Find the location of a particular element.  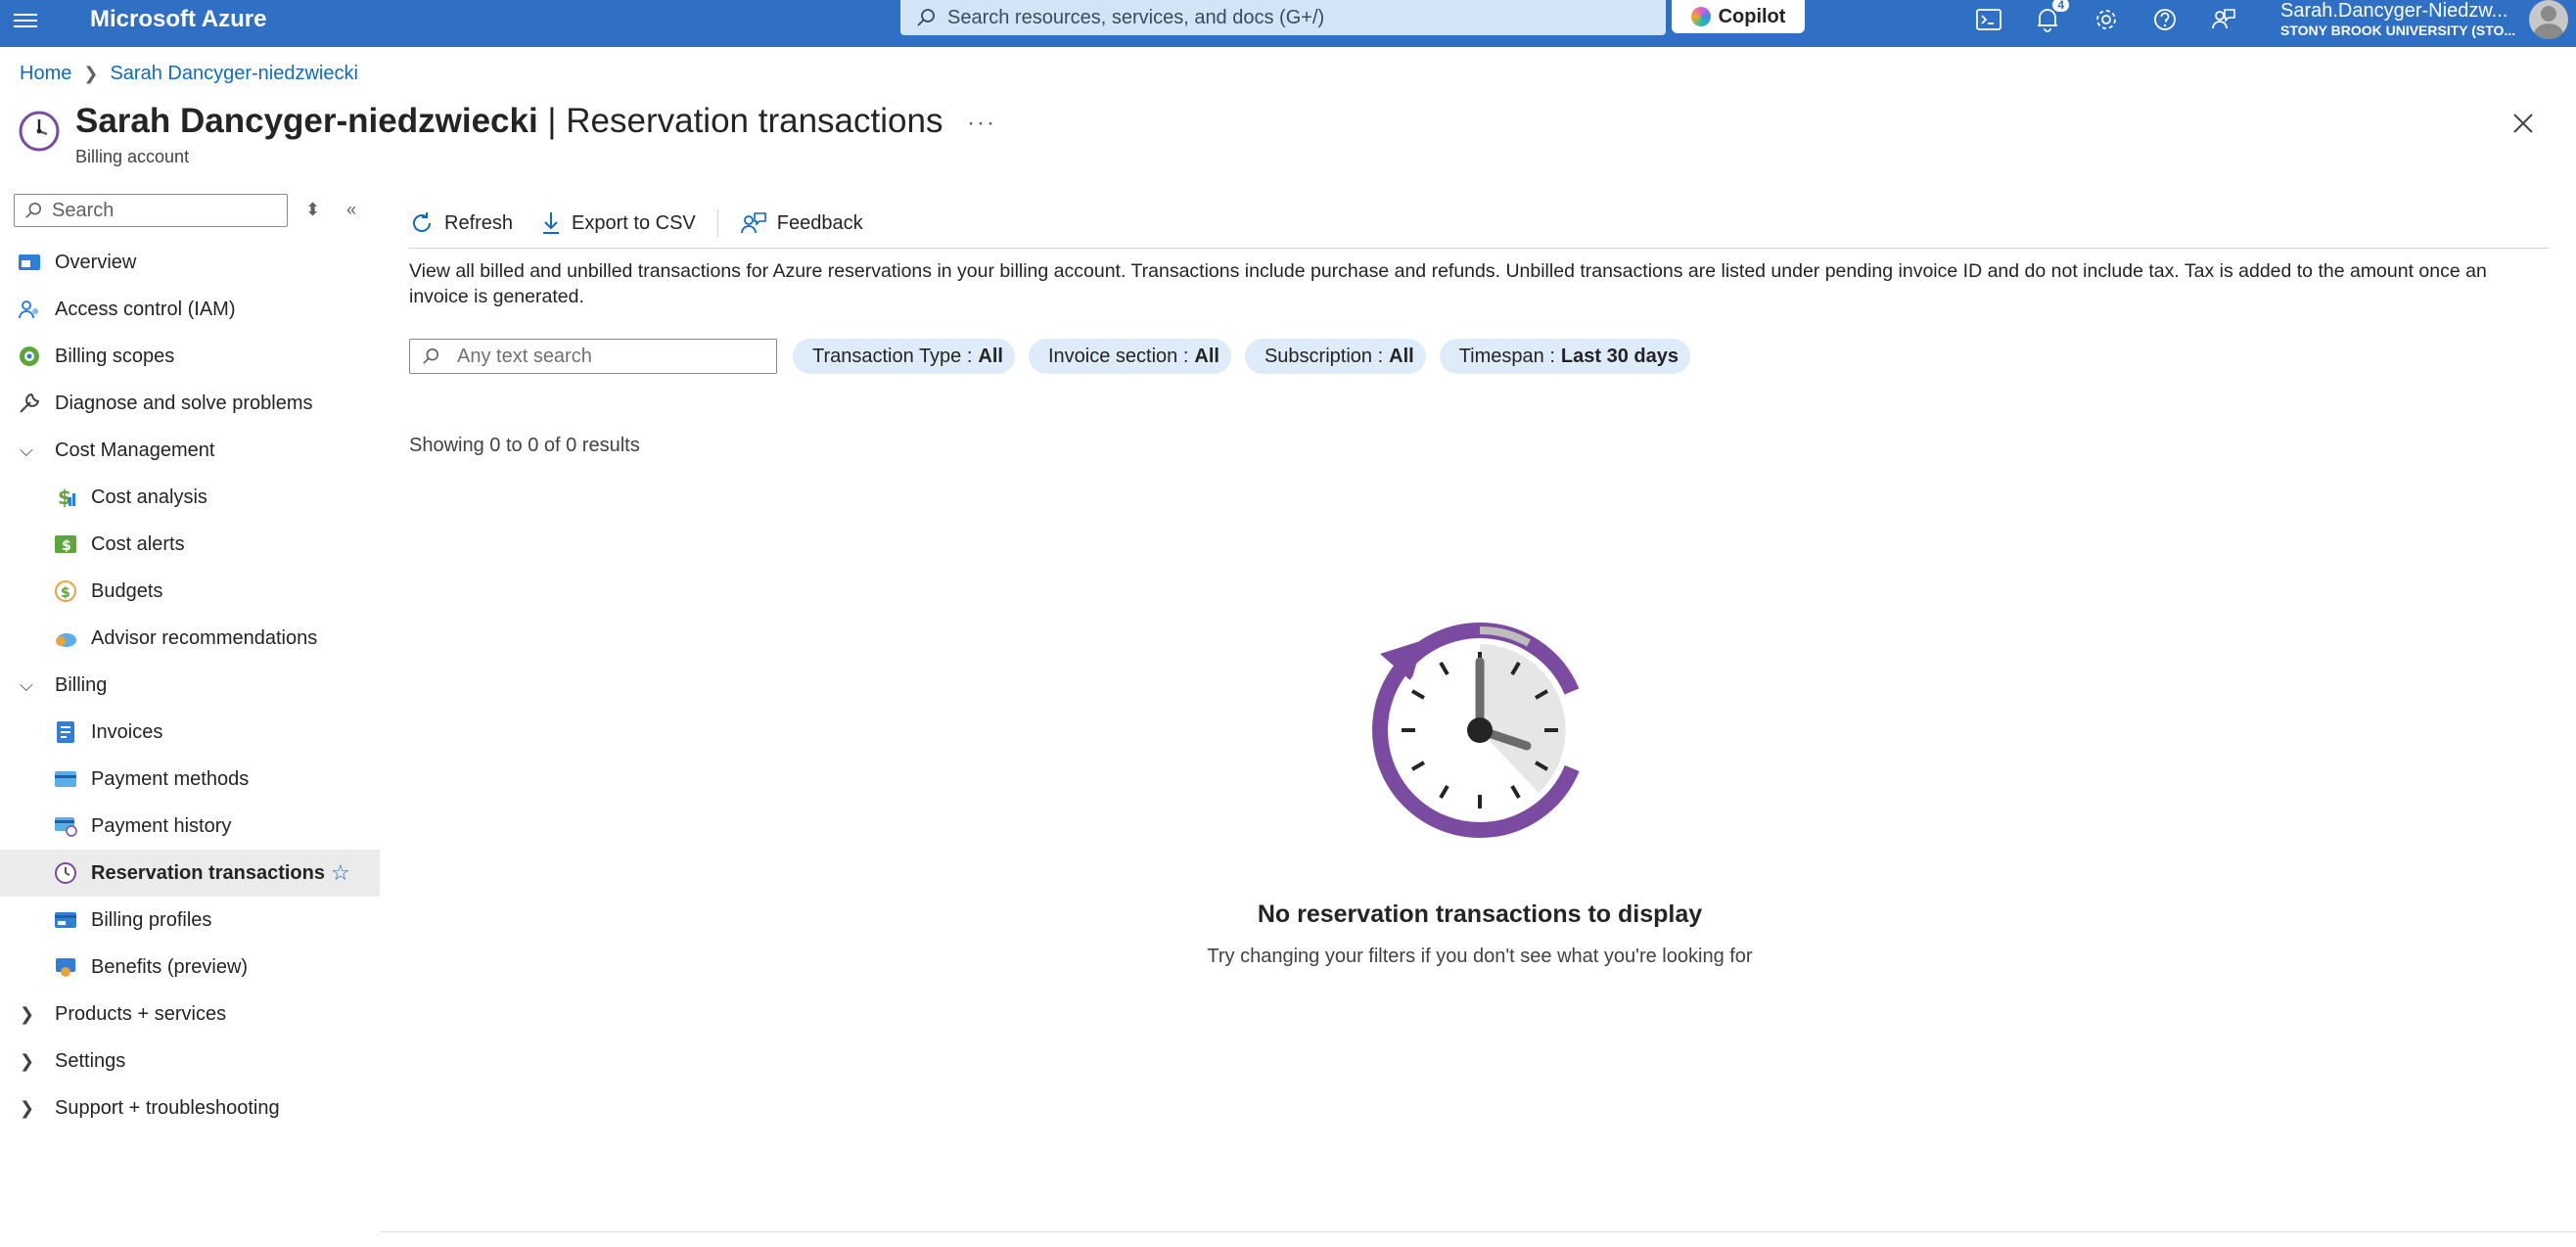

filter-subscription: Subscription : All is located at coordinates (1335, 357).